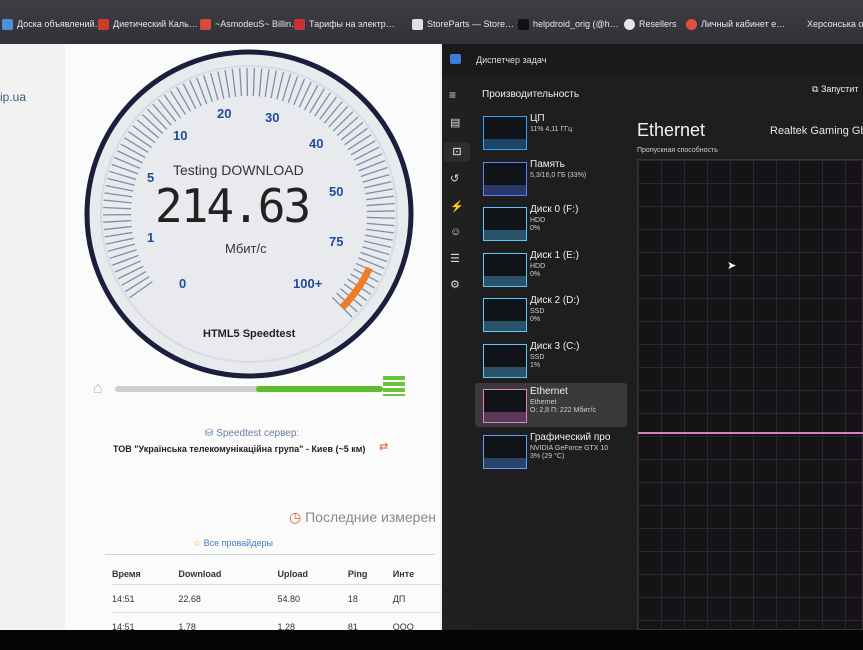 This screenshot has height=650, width=863. I want to click on bookmark-label: Херсонська обл, so click(835, 24).